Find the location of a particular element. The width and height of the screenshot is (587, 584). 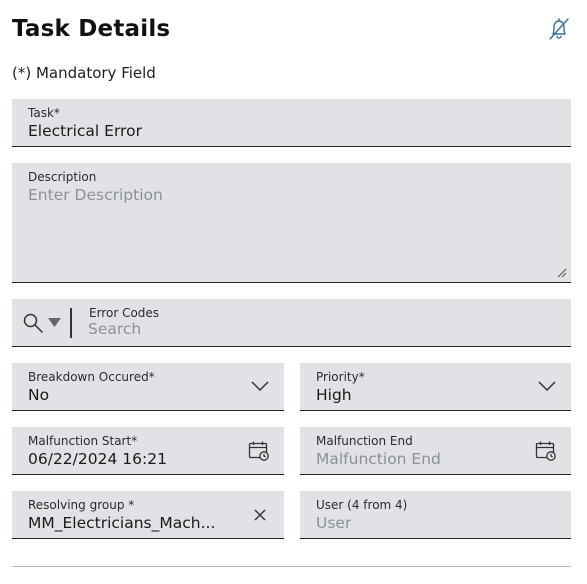

bell-off-icon is located at coordinates (559, 29).